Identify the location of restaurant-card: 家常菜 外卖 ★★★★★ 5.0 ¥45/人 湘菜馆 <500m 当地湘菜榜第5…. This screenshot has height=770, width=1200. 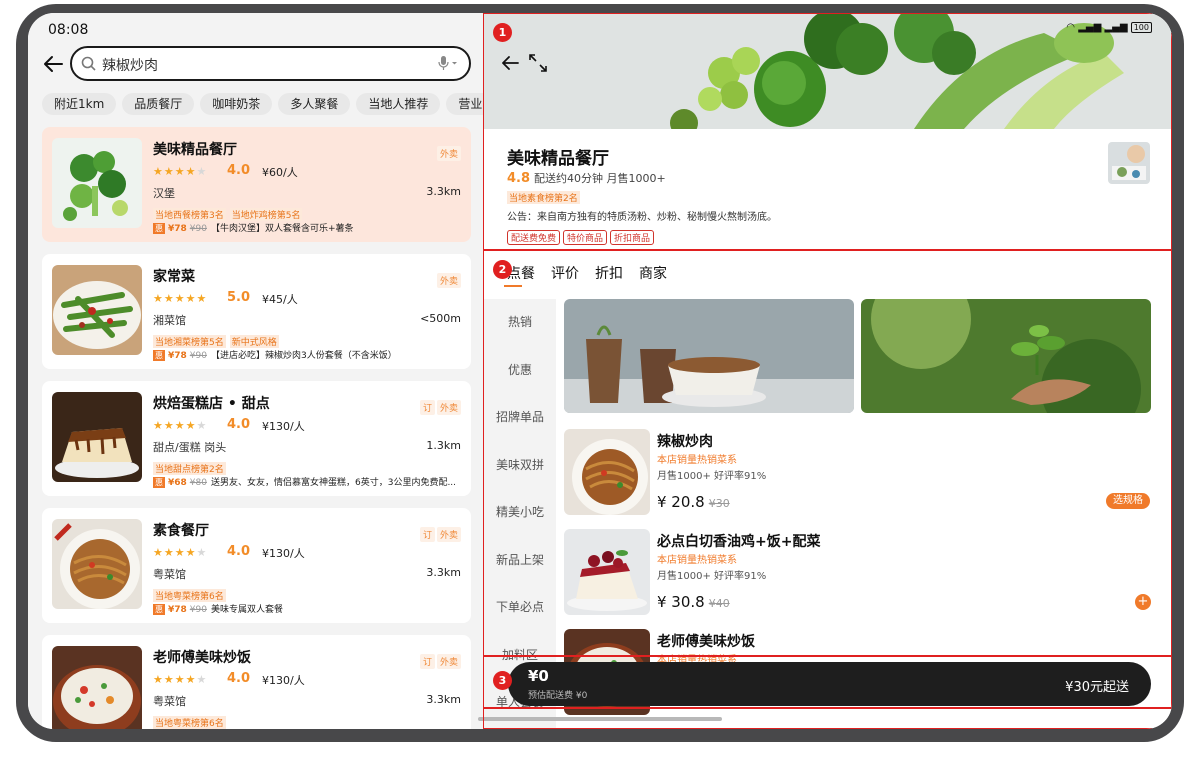
(256, 311).